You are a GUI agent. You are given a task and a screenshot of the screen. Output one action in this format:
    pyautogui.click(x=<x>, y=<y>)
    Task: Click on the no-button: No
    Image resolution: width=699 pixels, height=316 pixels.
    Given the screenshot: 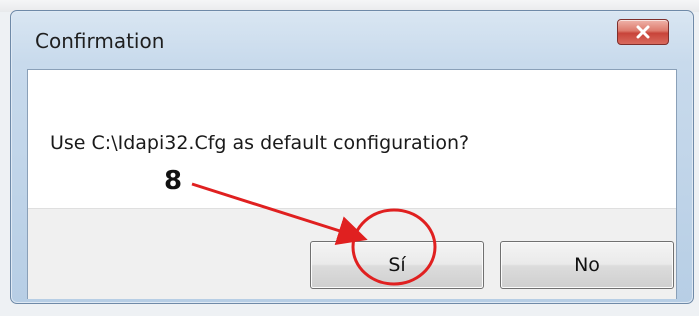 What is the action you would take?
    pyautogui.click(x=587, y=265)
    